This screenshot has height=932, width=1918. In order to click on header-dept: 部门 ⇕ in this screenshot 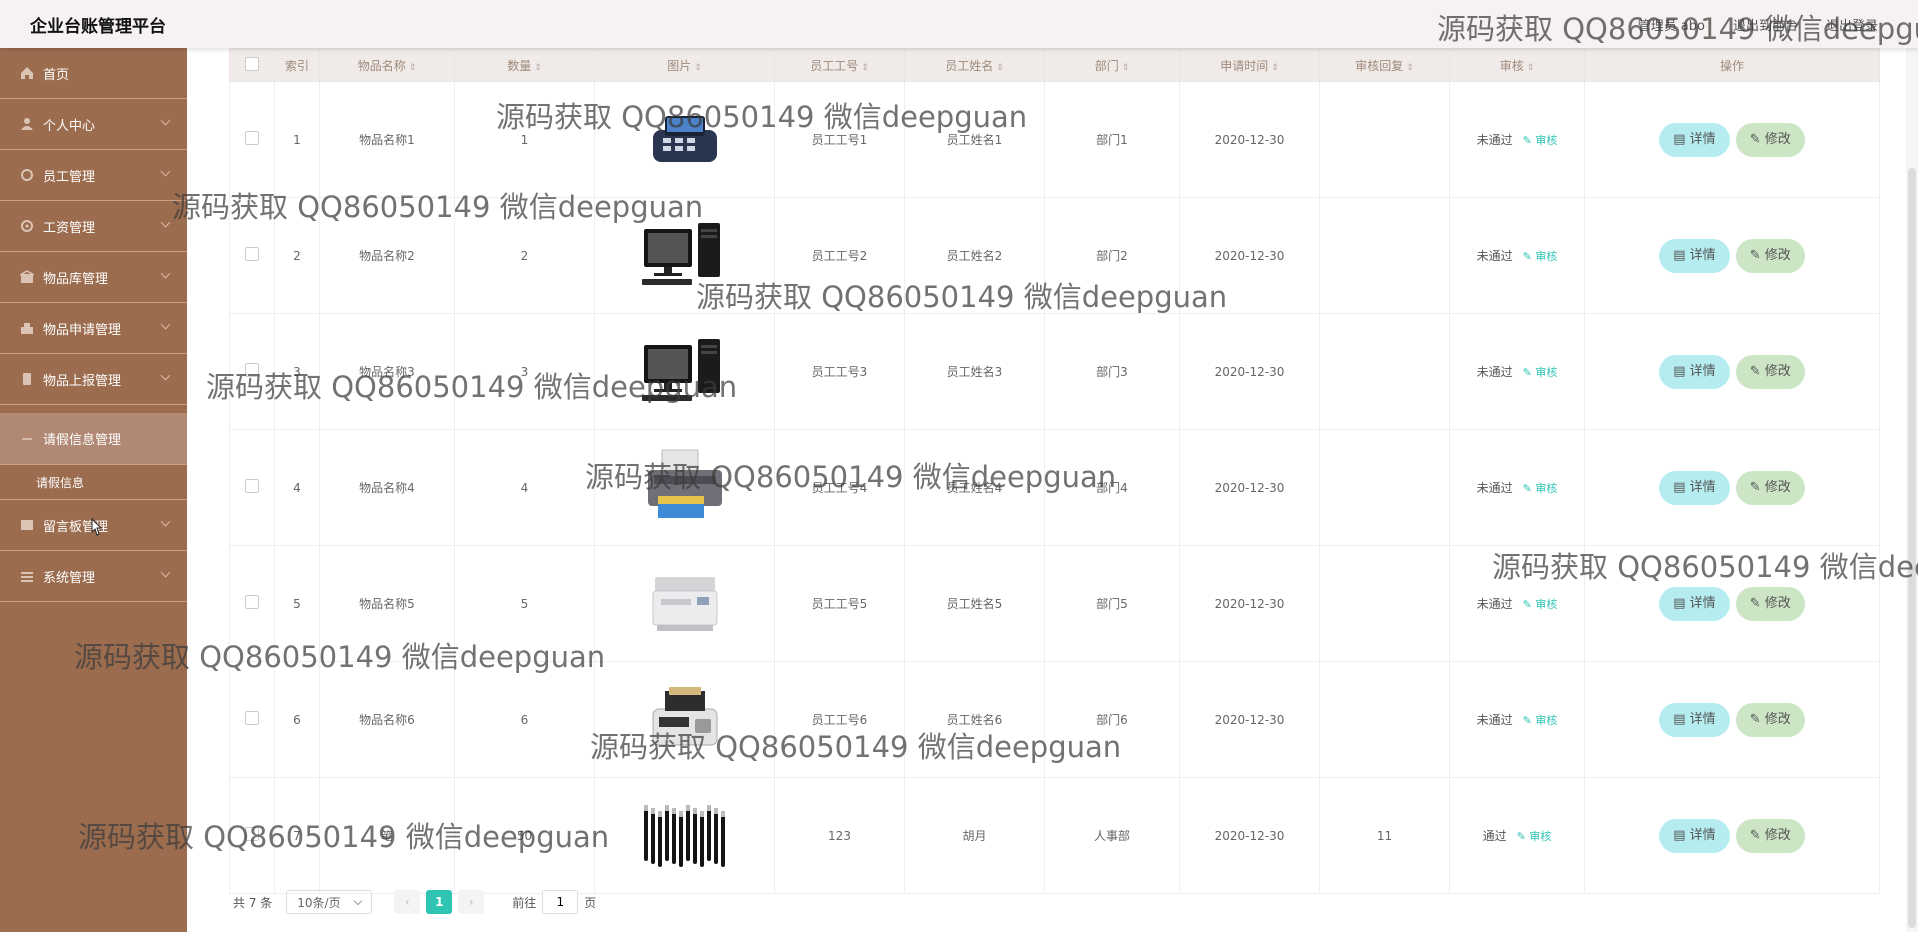, I will do `click(1112, 65)`.